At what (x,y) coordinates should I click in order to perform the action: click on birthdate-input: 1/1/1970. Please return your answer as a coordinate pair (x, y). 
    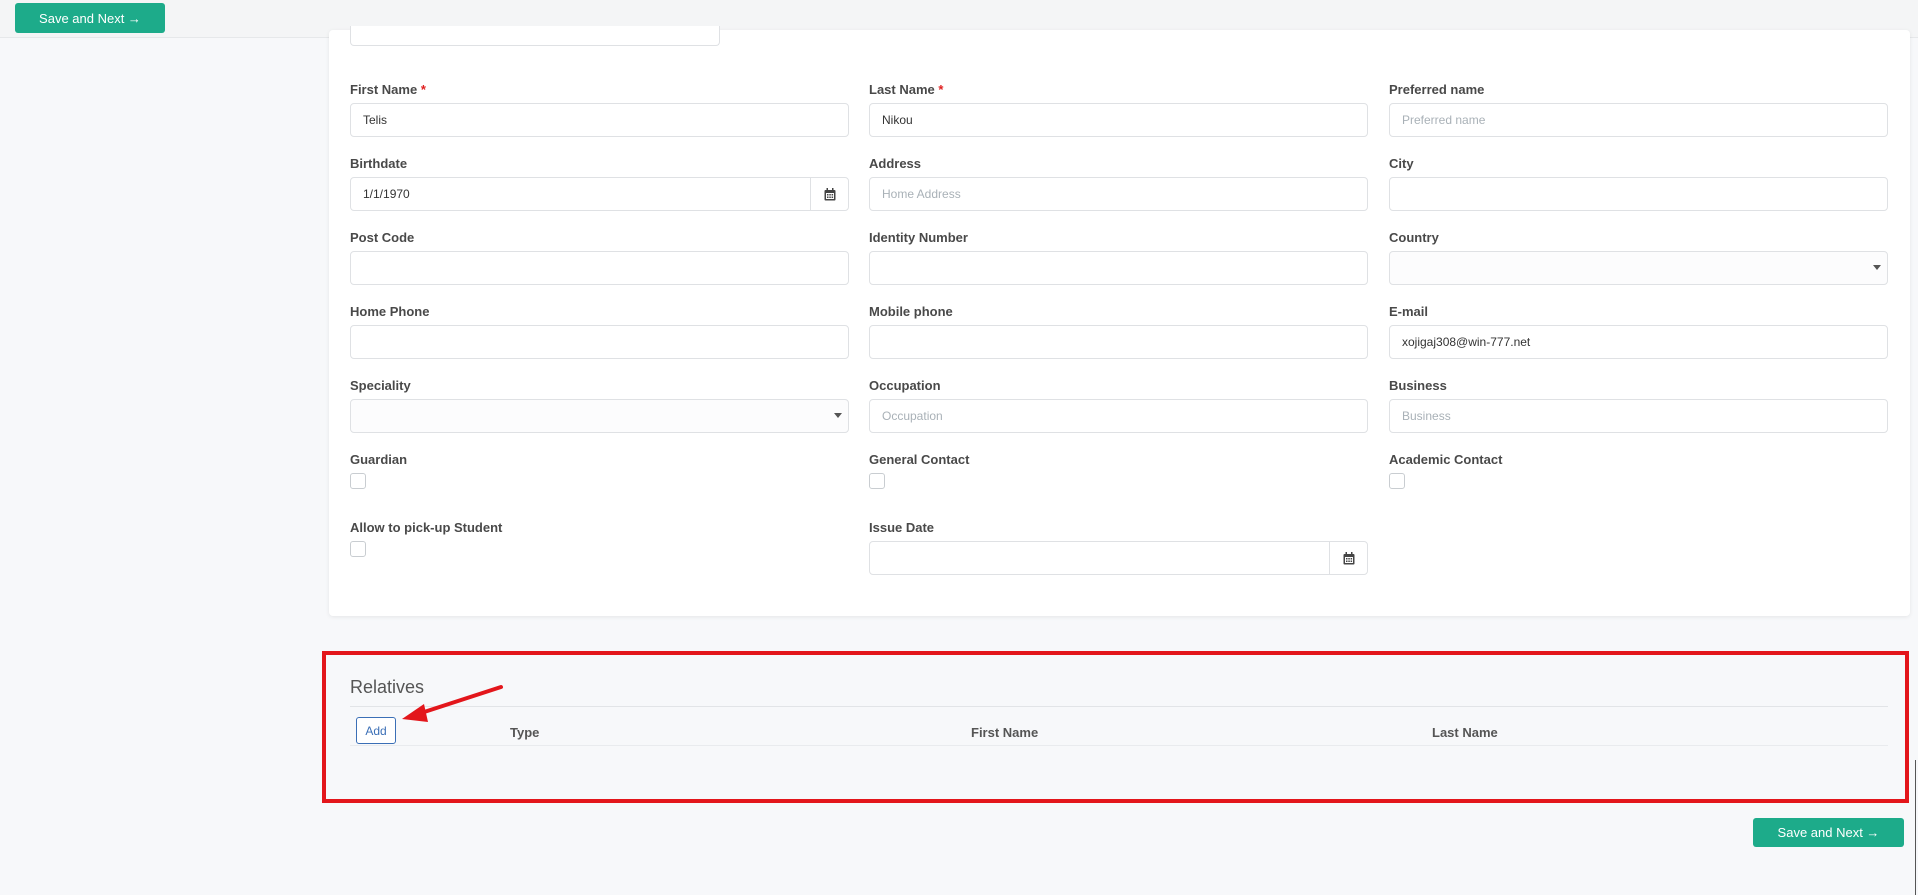
    Looking at the image, I should click on (599, 194).